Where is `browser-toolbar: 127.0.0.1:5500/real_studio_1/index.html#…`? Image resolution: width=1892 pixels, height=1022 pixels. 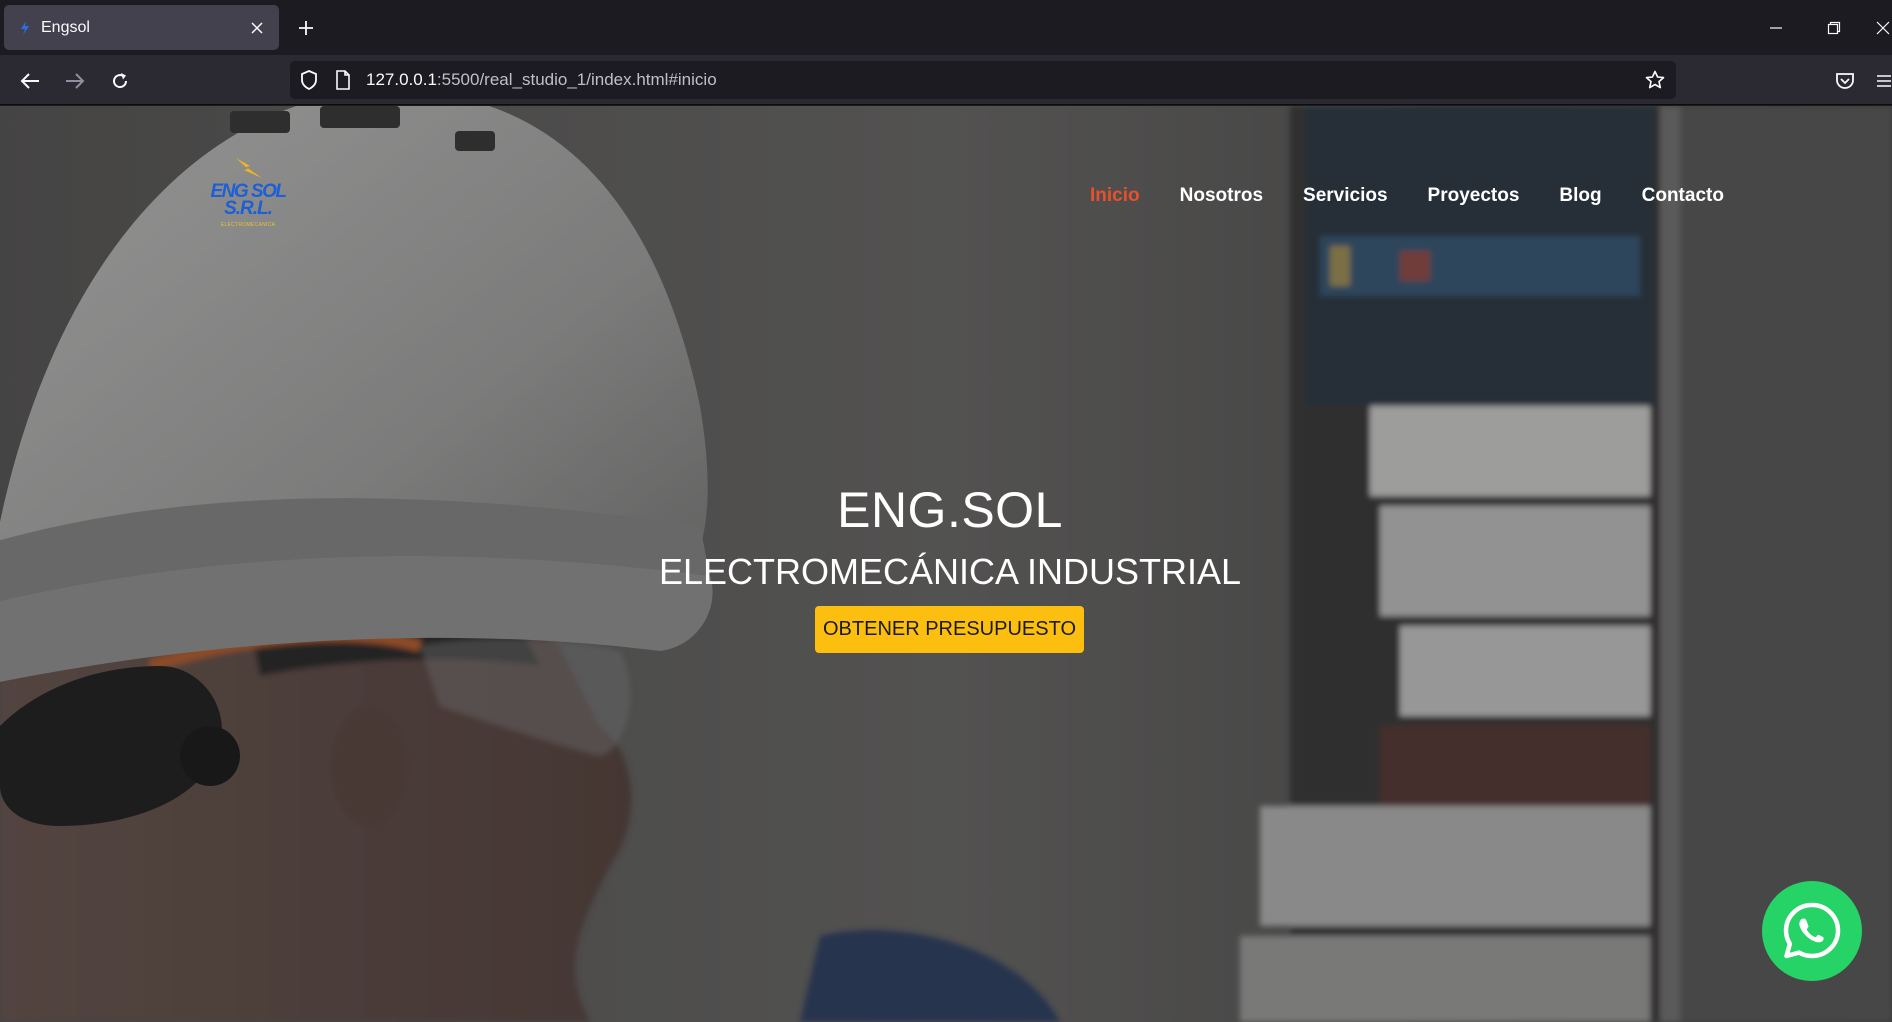 browser-toolbar: 127.0.0.1:5500/real_studio_1/index.html#… is located at coordinates (946, 80).